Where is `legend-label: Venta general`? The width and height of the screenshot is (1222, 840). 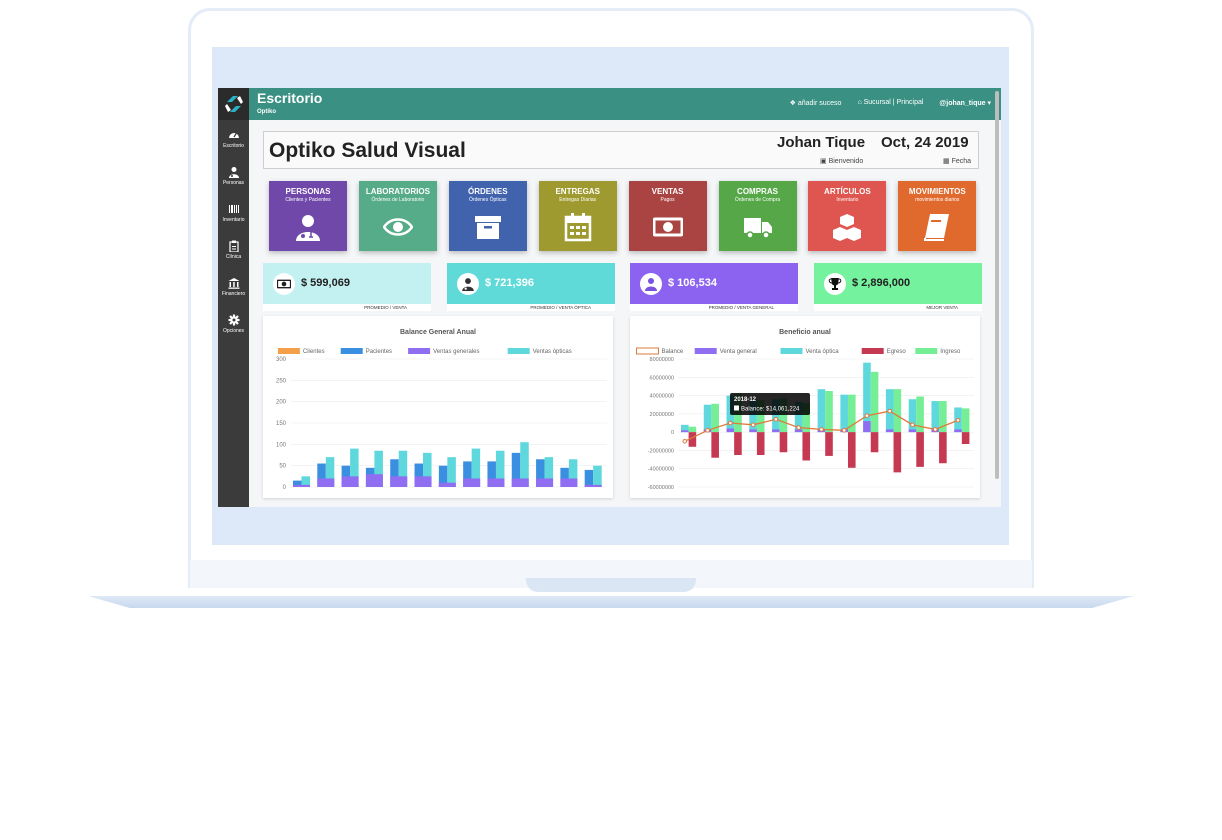 legend-label: Venta general is located at coordinates (738, 352).